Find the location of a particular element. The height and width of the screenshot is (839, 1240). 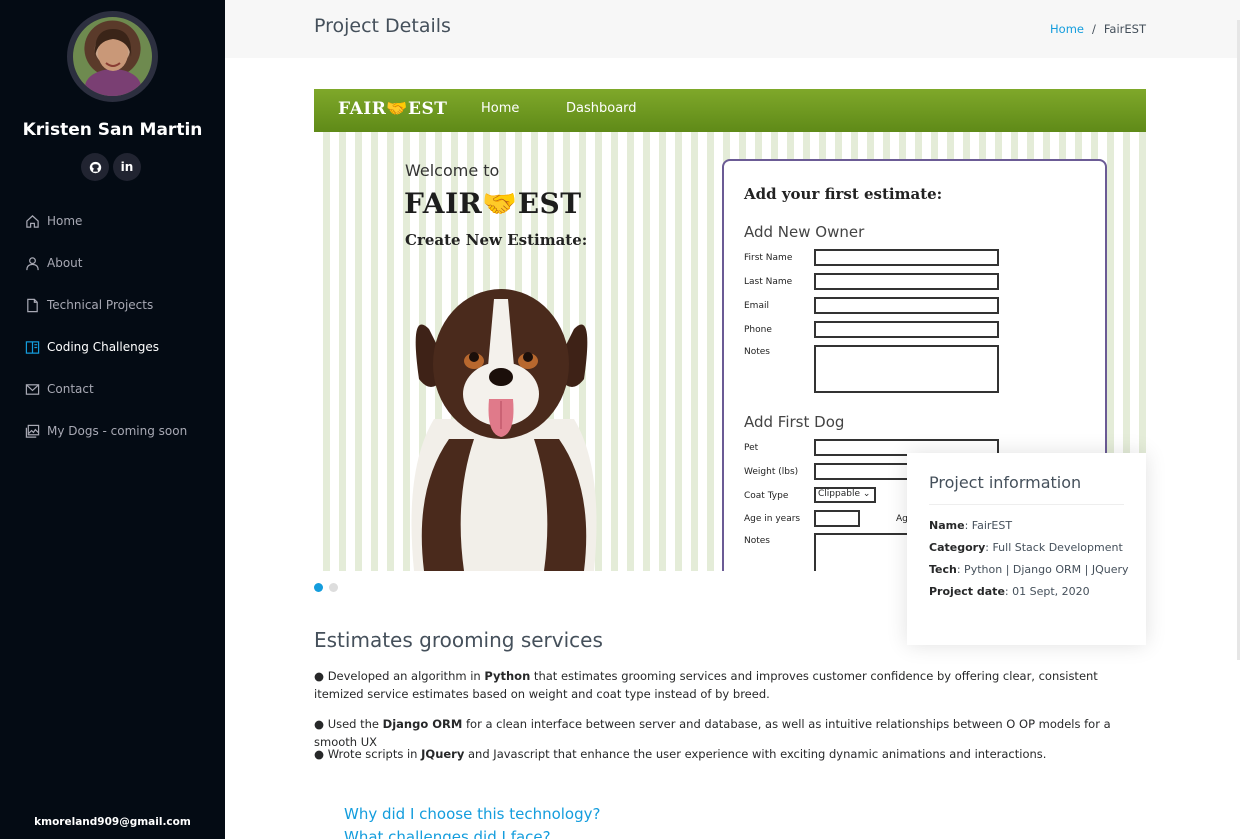

sidebar-item-coding-challenges: Coding Challenges is located at coordinates (112, 347).